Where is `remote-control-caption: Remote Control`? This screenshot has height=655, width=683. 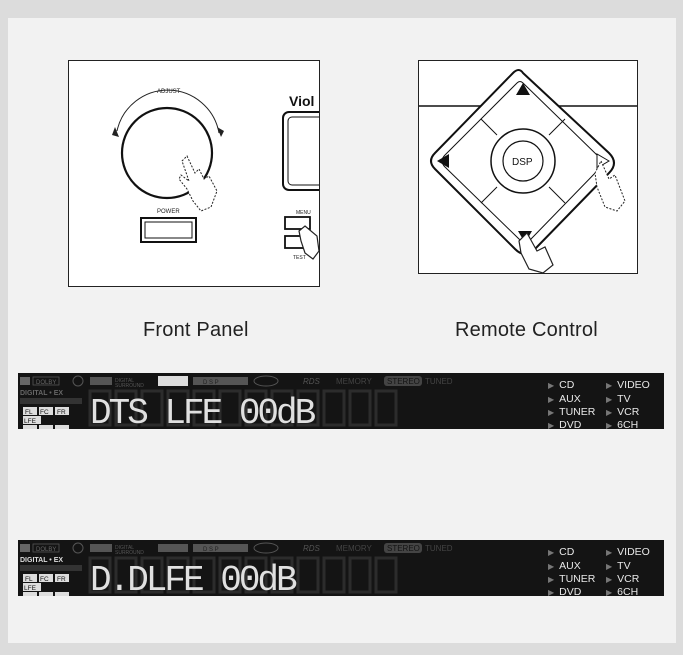
remote-control-caption: Remote Control is located at coordinates (526, 330).